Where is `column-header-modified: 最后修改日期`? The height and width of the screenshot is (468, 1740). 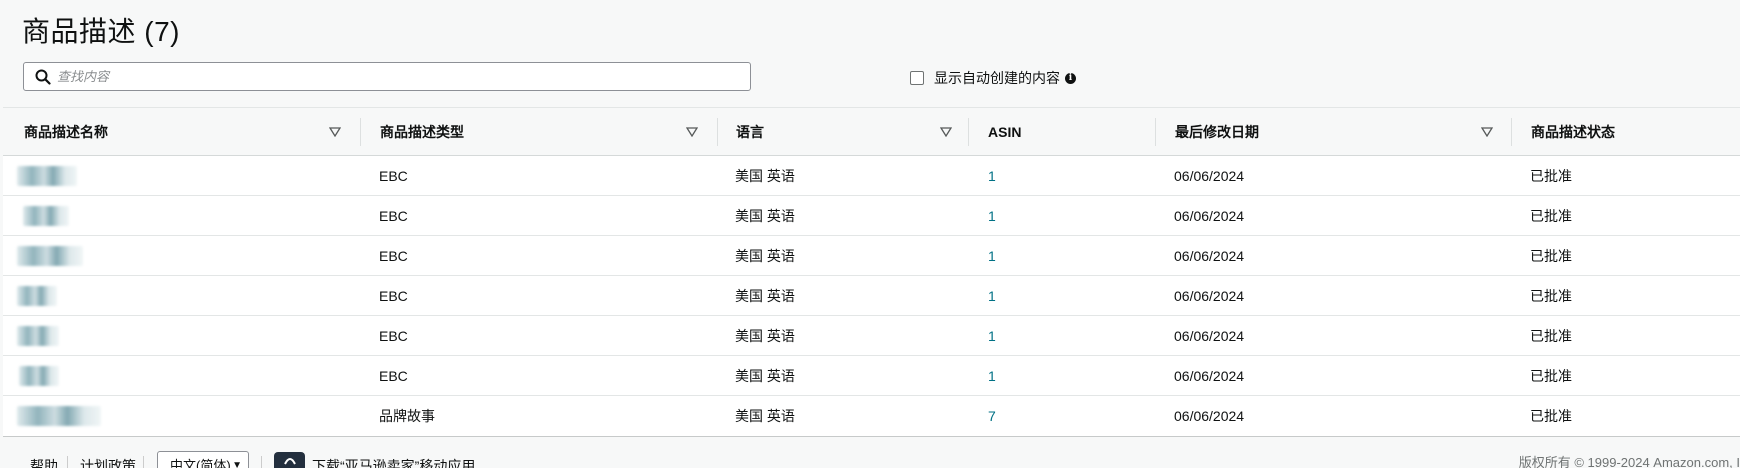
column-header-modified: 最后修改日期 is located at coordinates (1217, 132).